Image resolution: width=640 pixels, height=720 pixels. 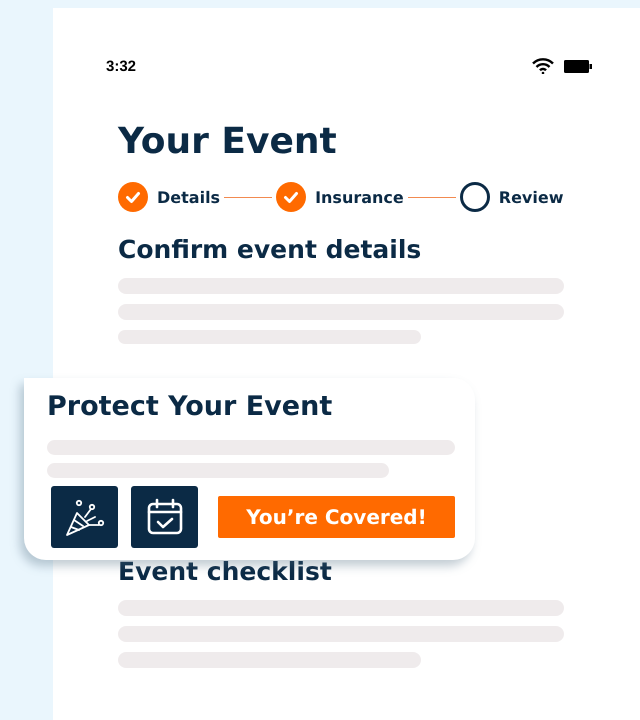 What do you see at coordinates (336, 517) in the screenshot?
I see `covered-badge: You’re Covered!` at bounding box center [336, 517].